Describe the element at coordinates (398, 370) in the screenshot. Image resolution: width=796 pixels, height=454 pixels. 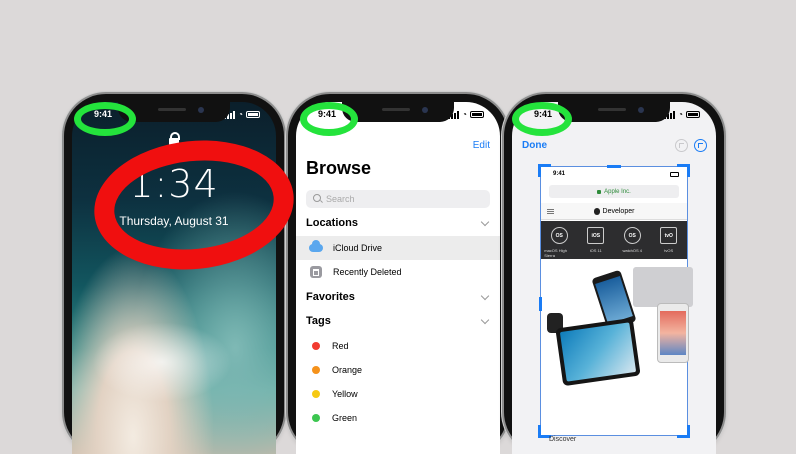
I see `tag-item-orange: Orange` at that location.